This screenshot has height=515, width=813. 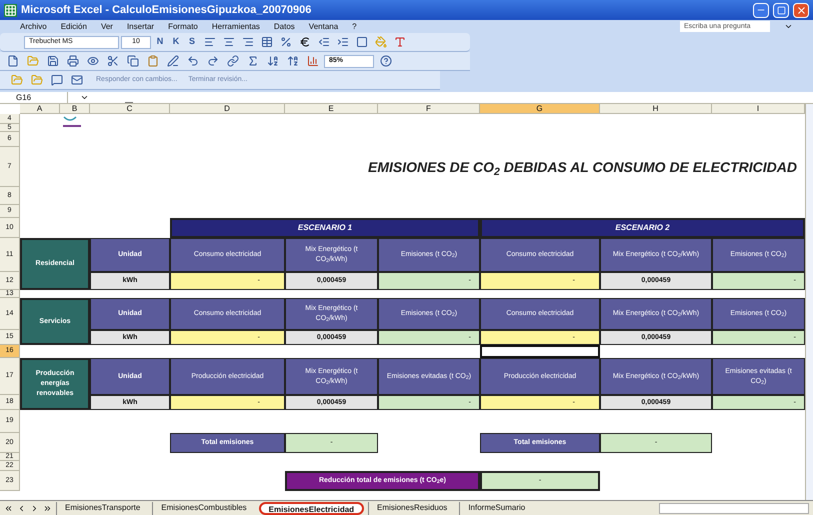 What do you see at coordinates (166, 10) in the screenshot?
I see `window-title: Microsoft Excel - CalculoEmisionesGipuzkoa_20070906` at bounding box center [166, 10].